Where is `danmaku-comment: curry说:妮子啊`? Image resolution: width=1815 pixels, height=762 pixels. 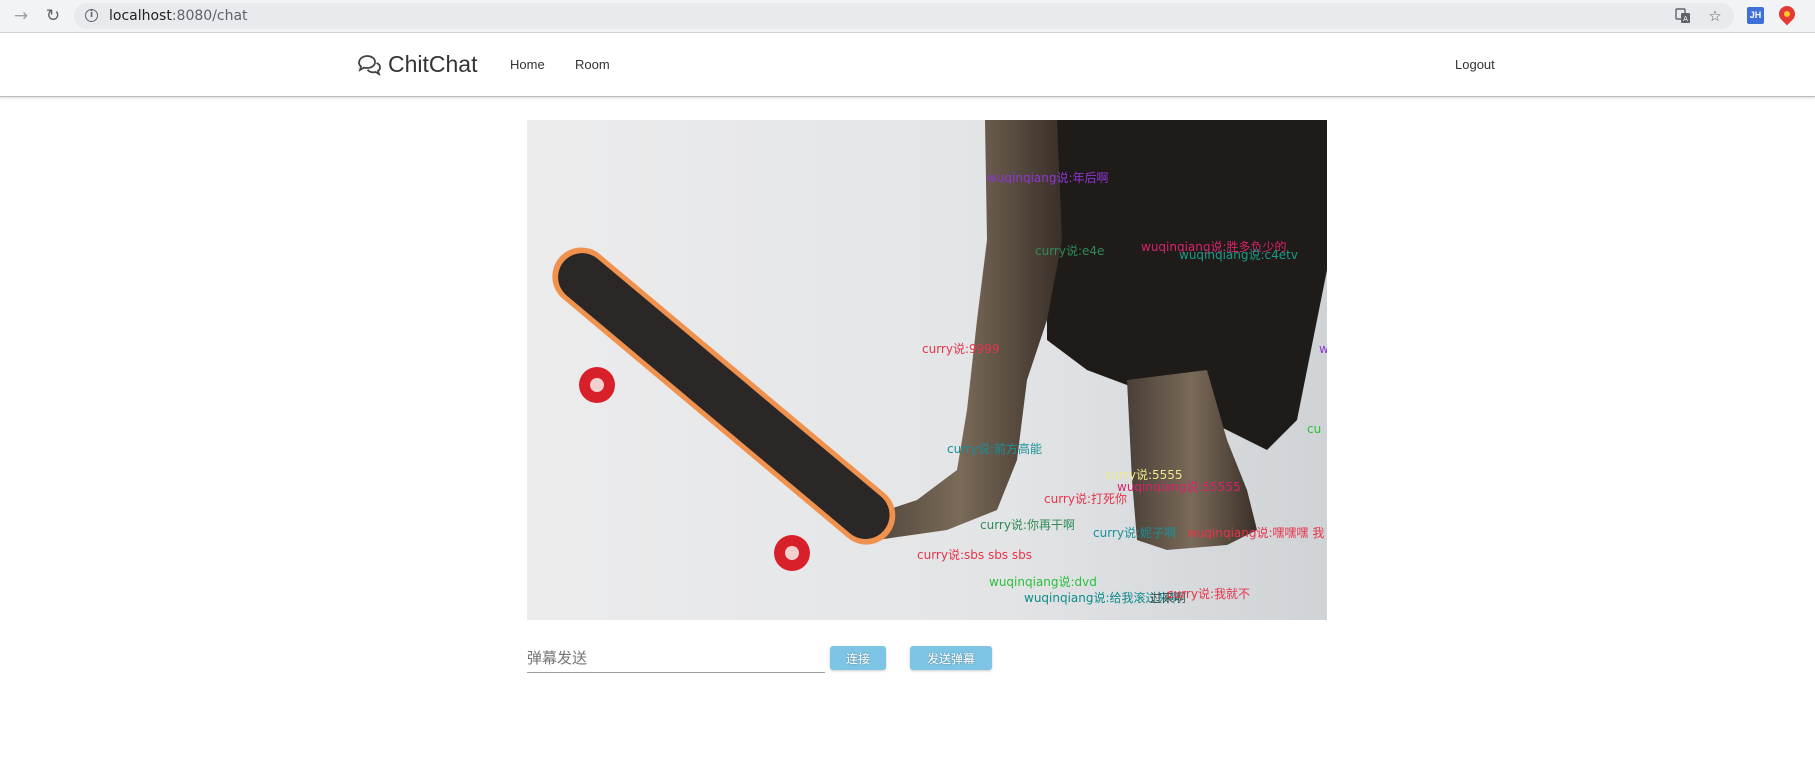 danmaku-comment: curry说:妮子啊 is located at coordinates (1135, 533).